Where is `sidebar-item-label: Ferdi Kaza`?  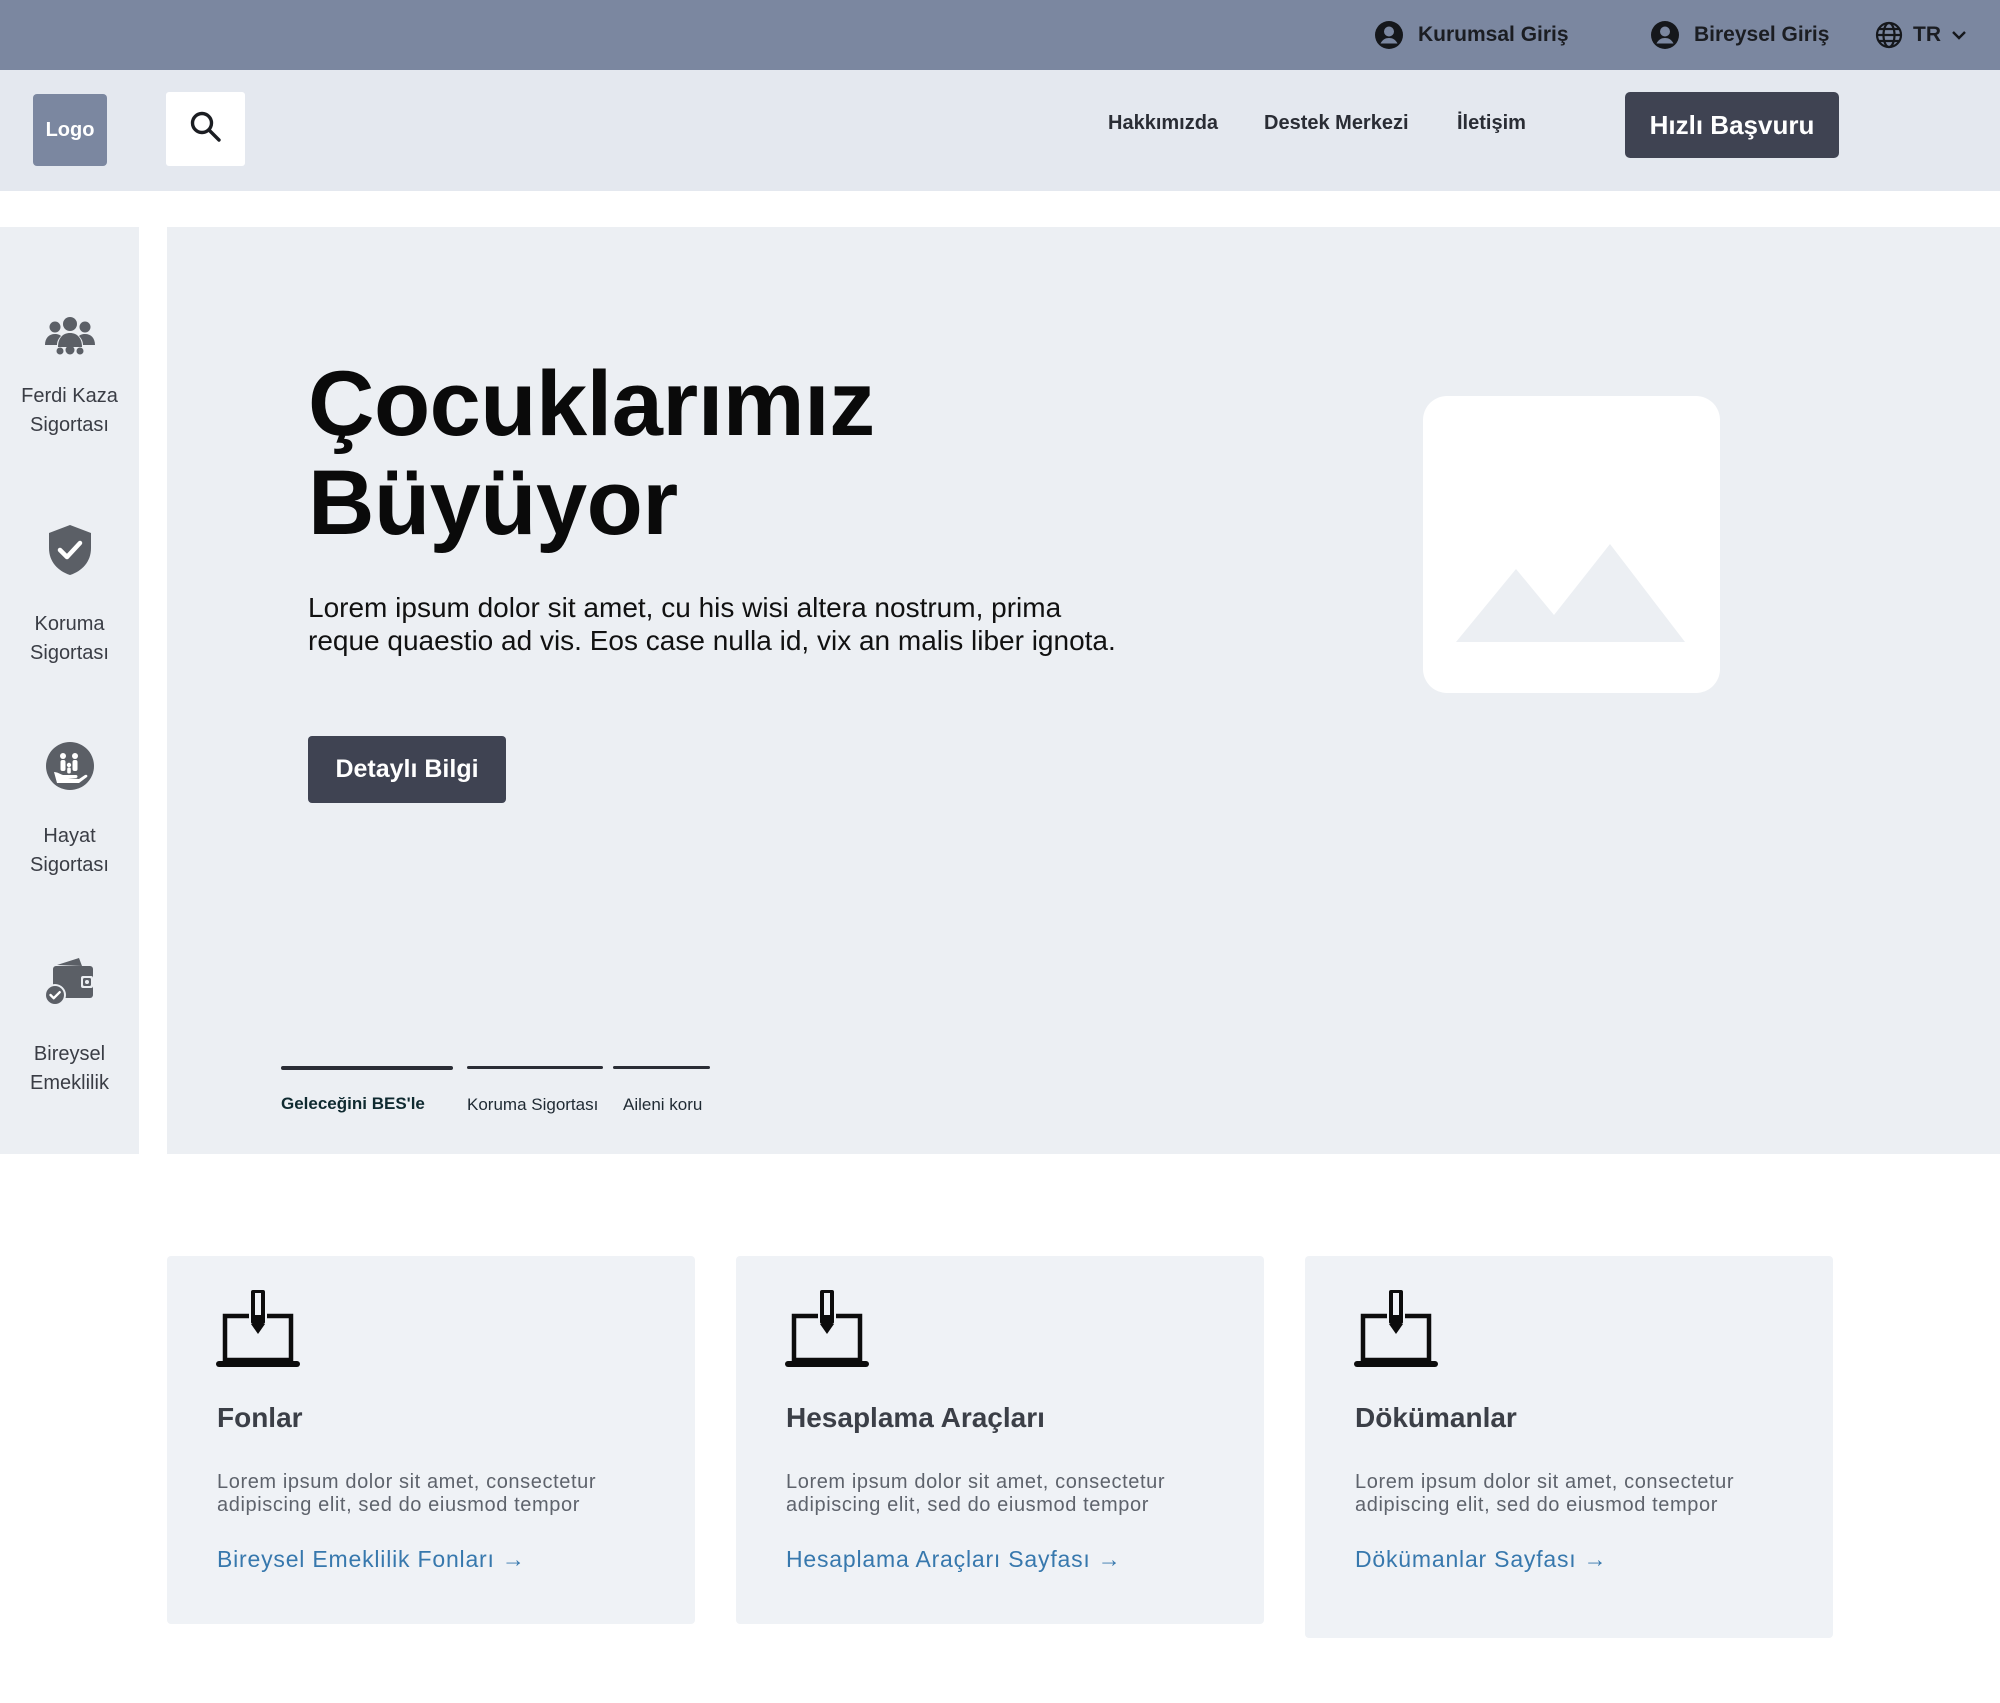
sidebar-item-label: Ferdi Kaza is located at coordinates (69, 396).